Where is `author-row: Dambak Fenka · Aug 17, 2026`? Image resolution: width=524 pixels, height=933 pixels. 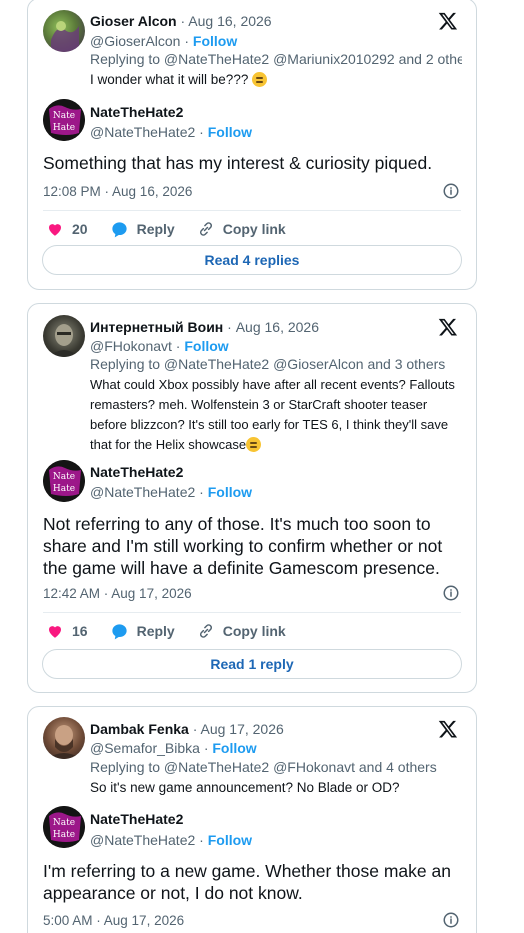
author-row: Dambak Fenka · Aug 17, 2026 is located at coordinates (276, 729).